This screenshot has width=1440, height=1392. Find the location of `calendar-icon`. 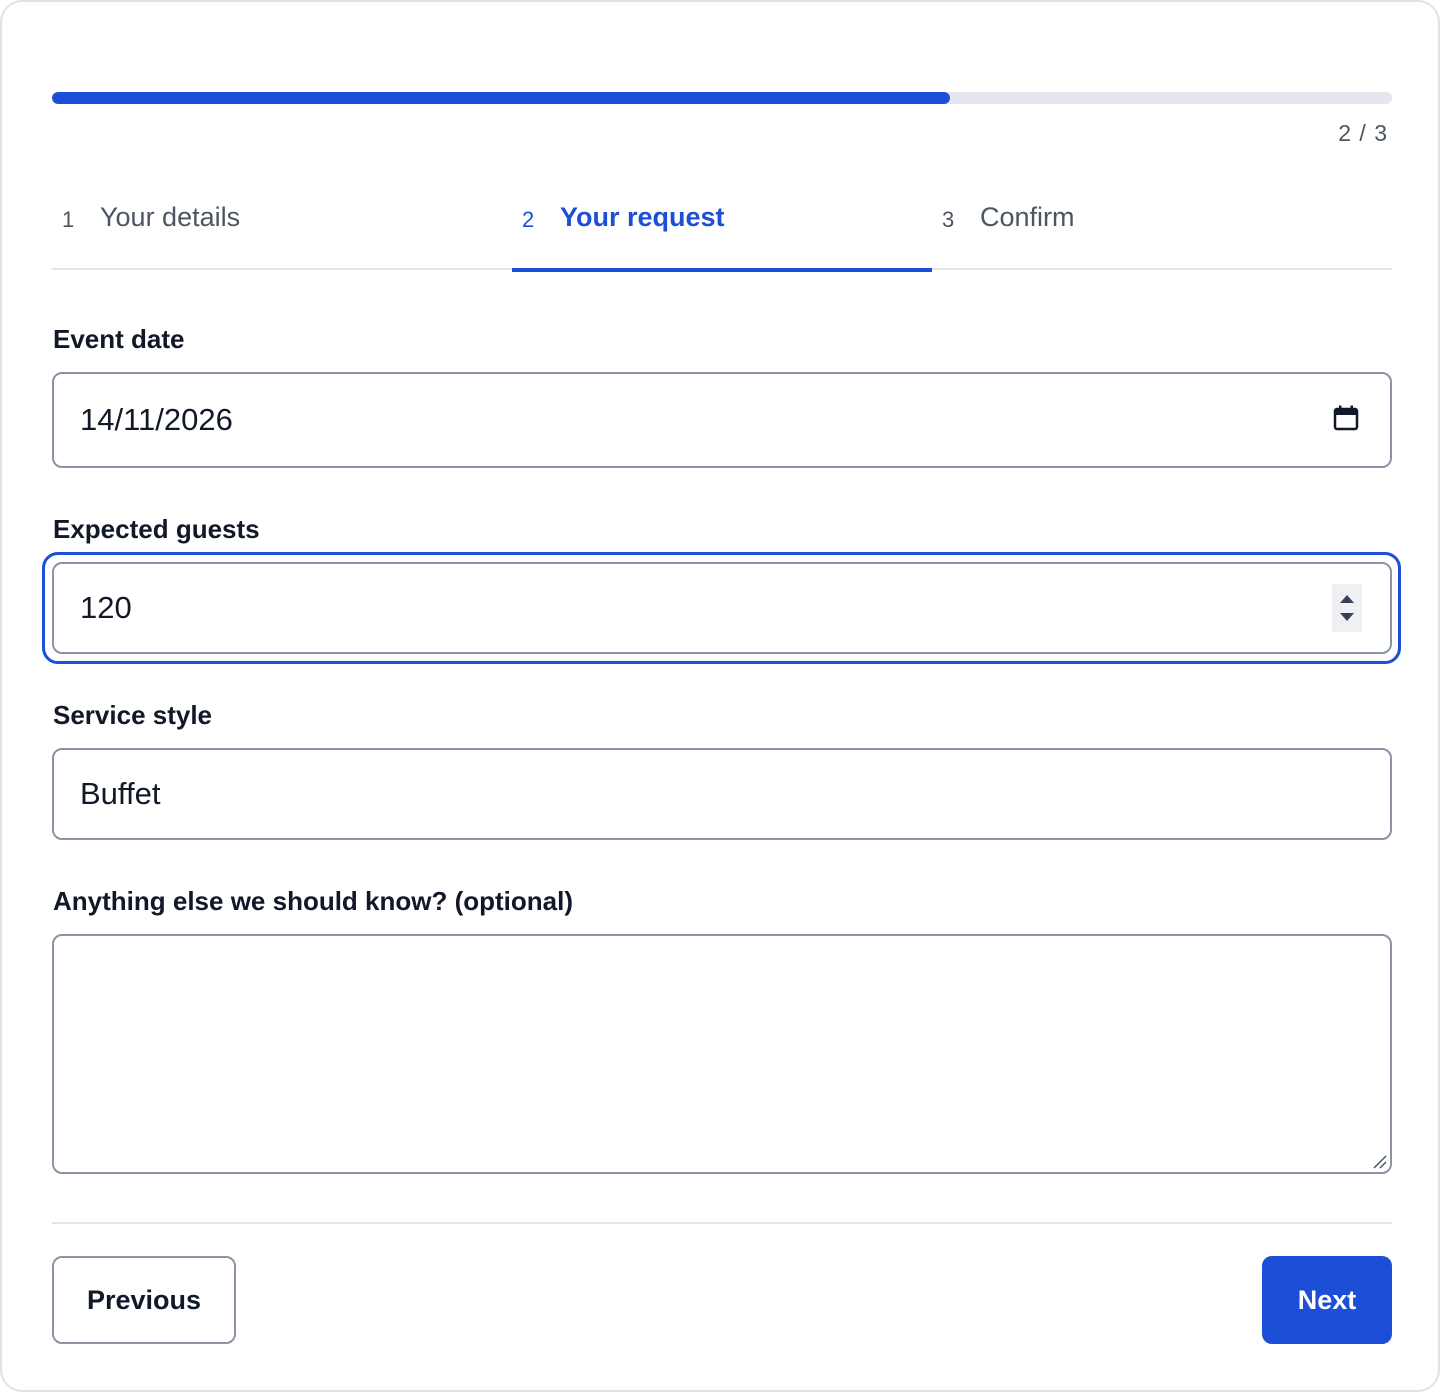

calendar-icon is located at coordinates (1346, 418).